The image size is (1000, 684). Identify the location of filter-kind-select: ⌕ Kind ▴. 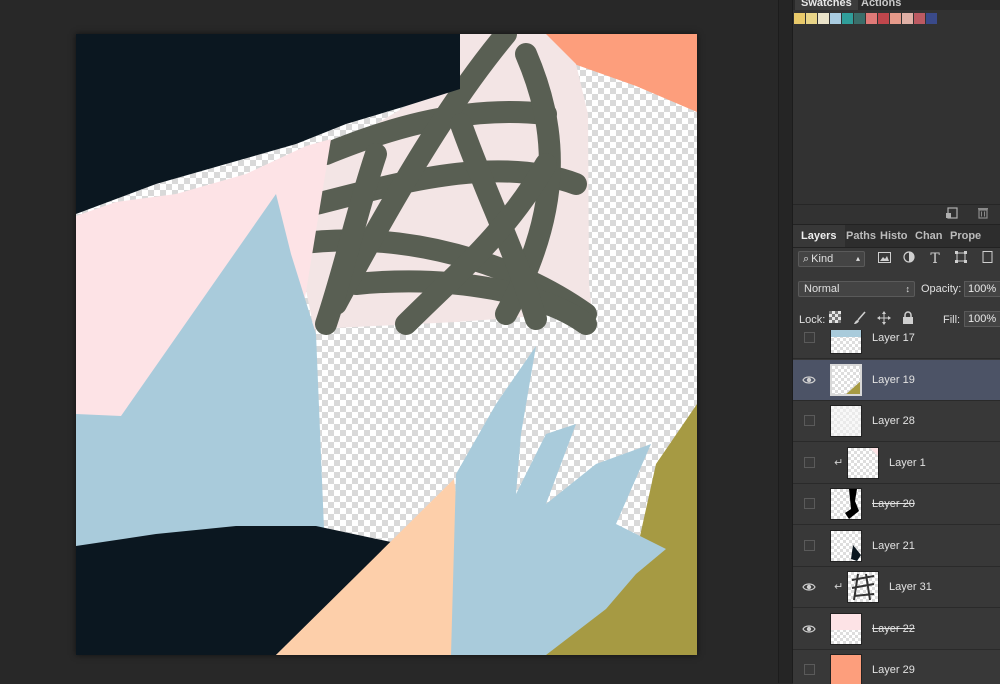
(831, 259).